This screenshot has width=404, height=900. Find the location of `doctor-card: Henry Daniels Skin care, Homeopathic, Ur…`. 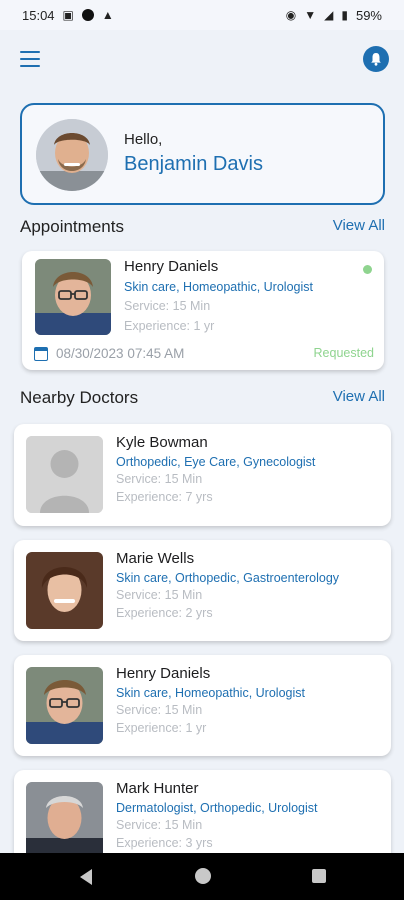

doctor-card: Henry Daniels Skin care, Homeopathic, Ur… is located at coordinates (202, 705).